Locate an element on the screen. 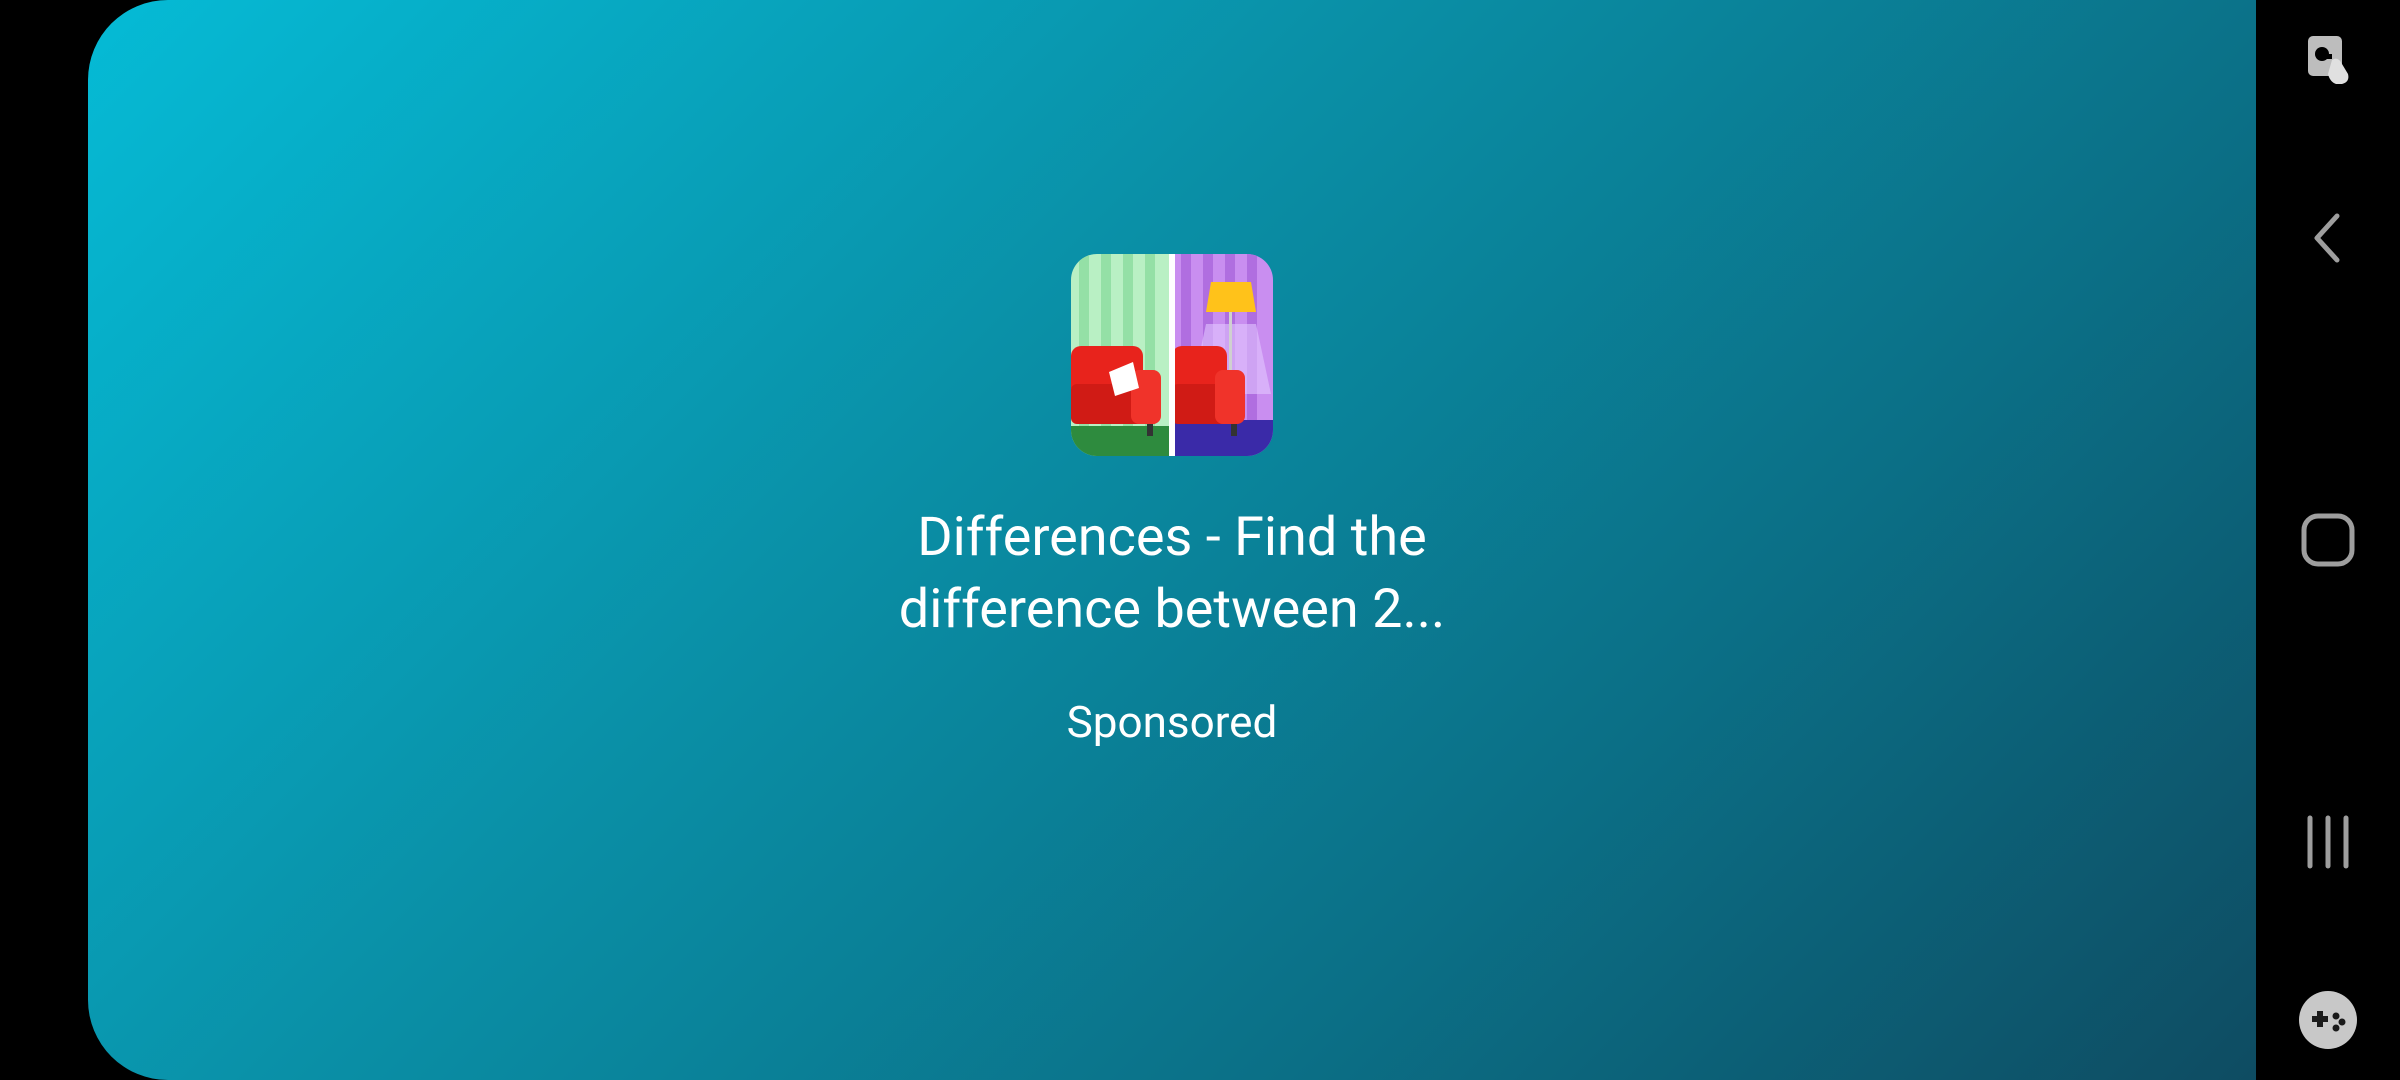  differences-app-icon is located at coordinates (1172, 355).